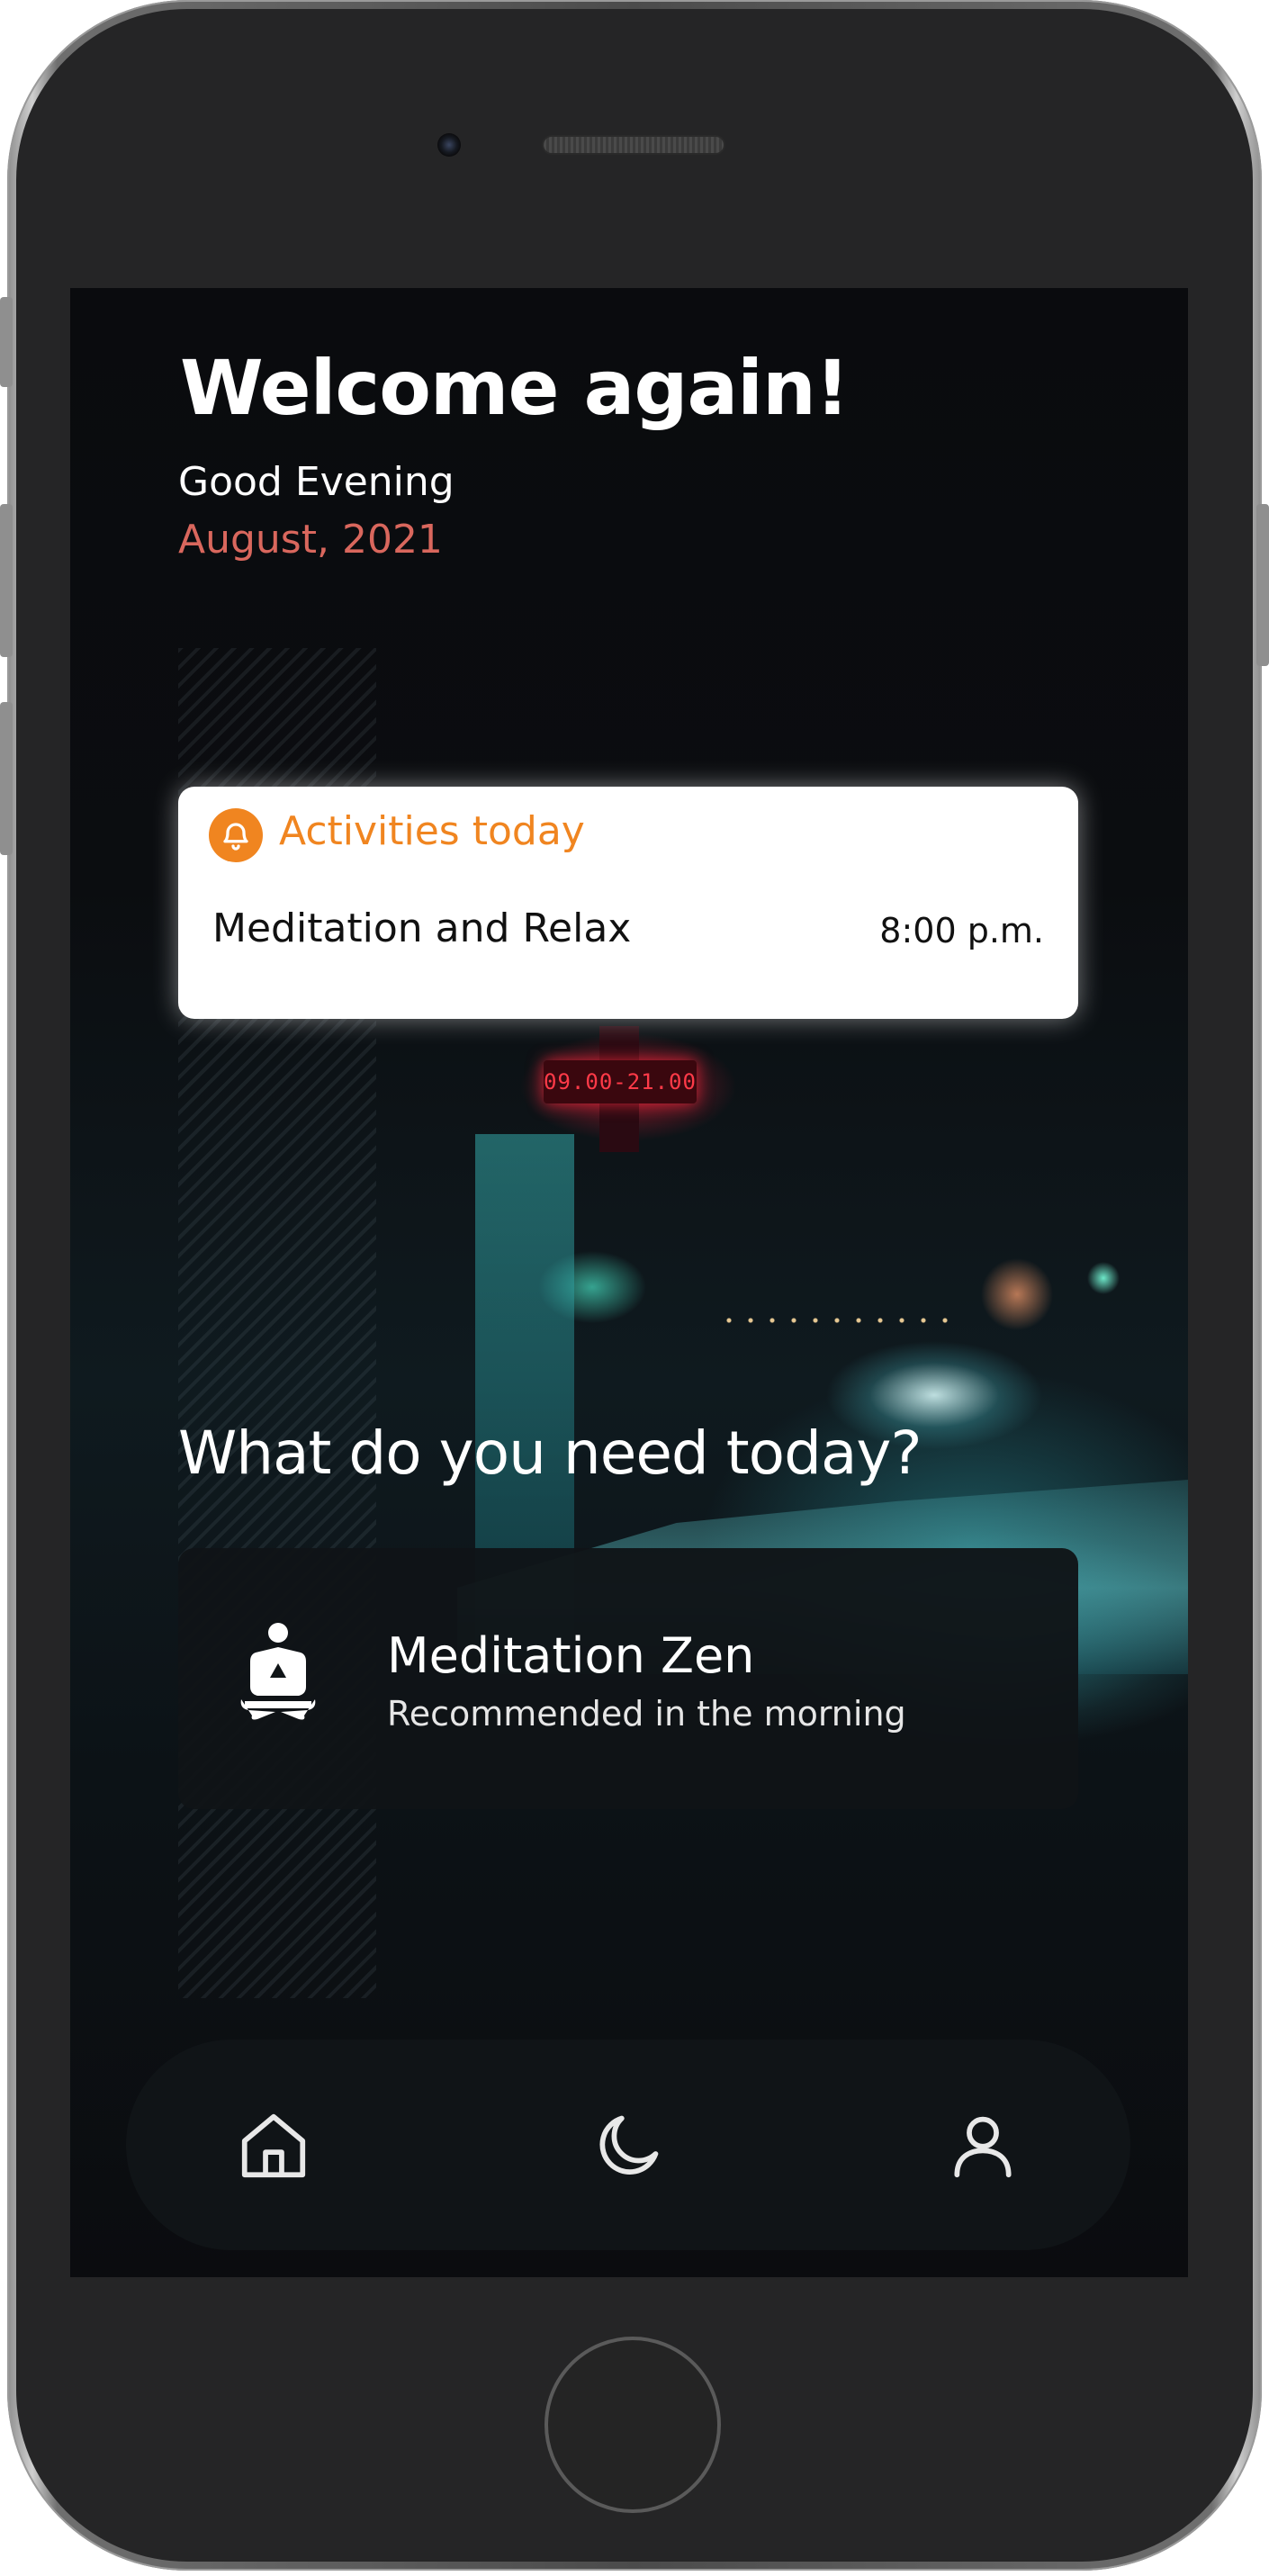 The image size is (1269, 2576). I want to click on front-camera, so click(449, 145).